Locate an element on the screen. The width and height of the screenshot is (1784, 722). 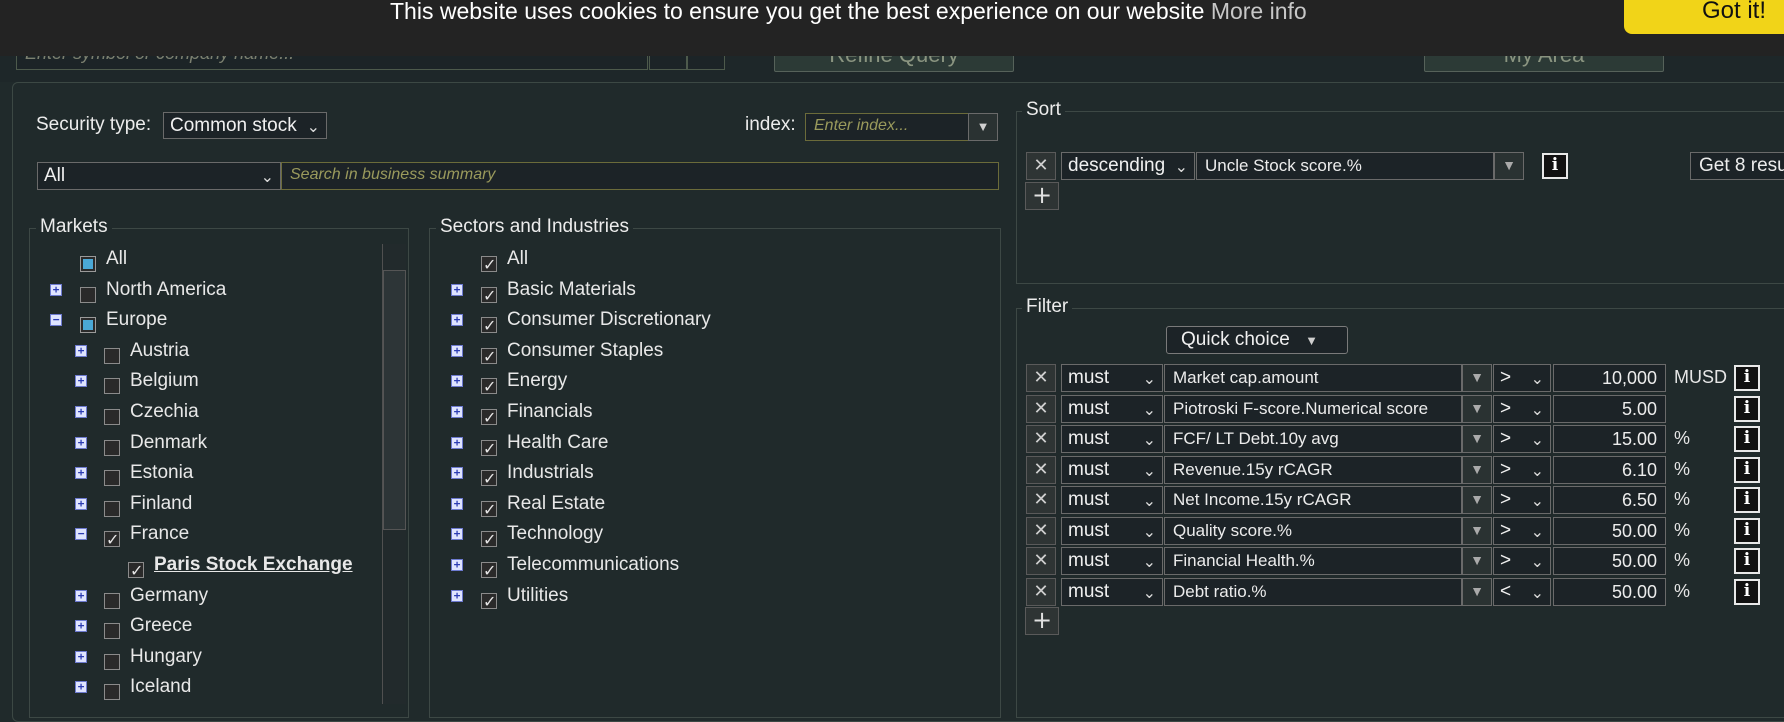
filter-value-input: 15.00 is located at coordinates (1609, 439).